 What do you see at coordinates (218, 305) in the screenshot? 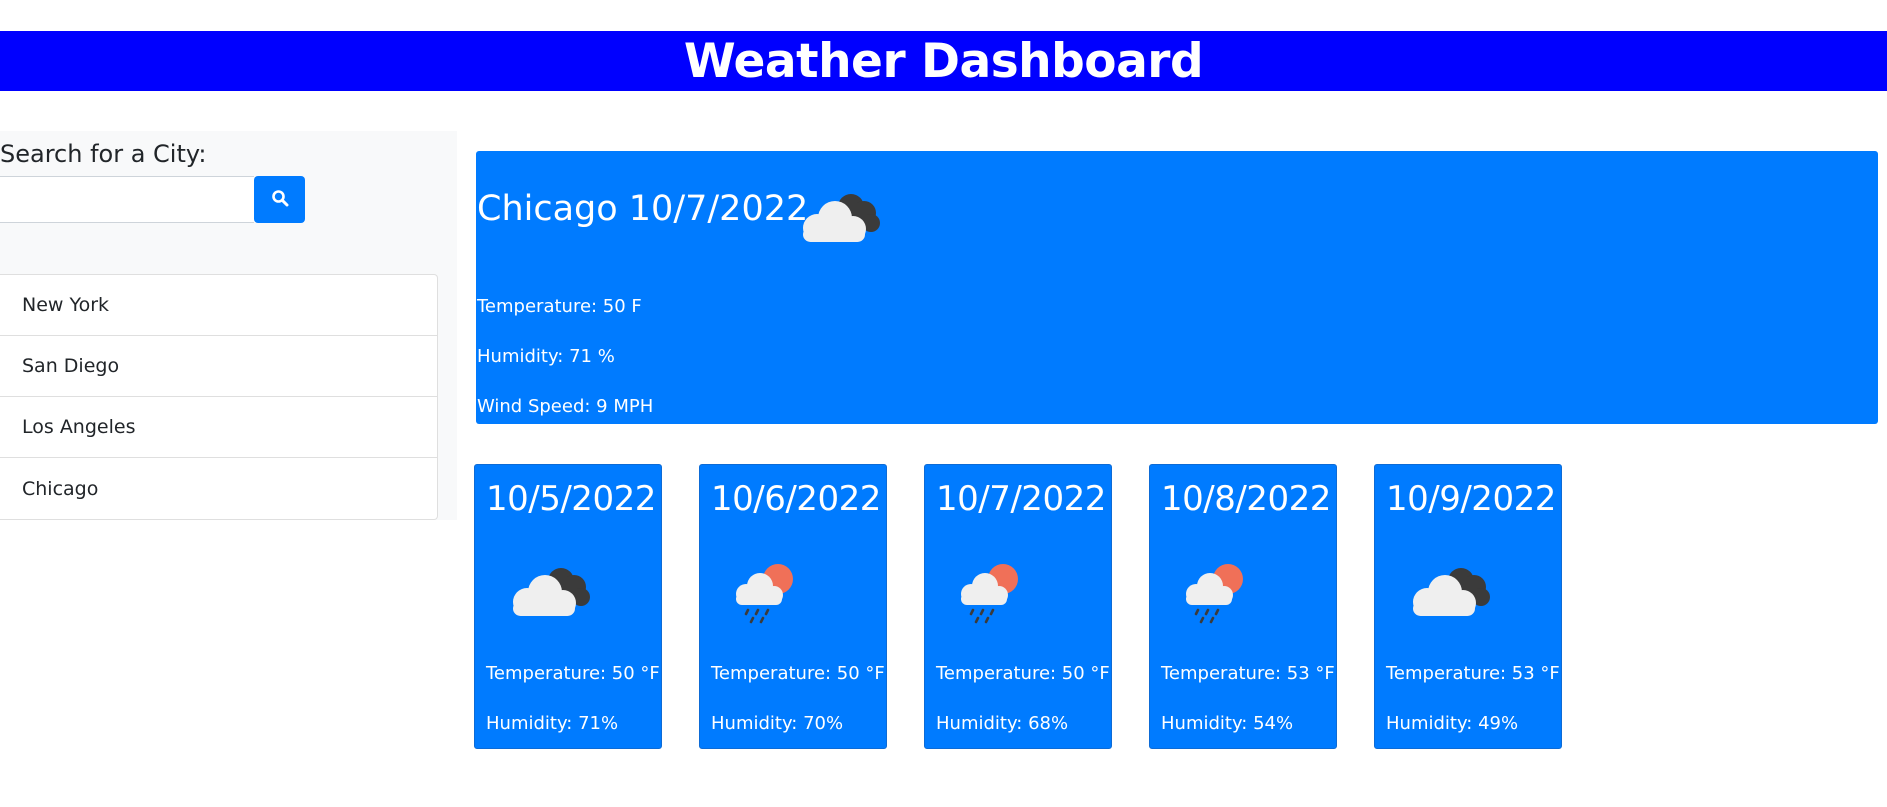
I see `city-item-new-york: New York` at bounding box center [218, 305].